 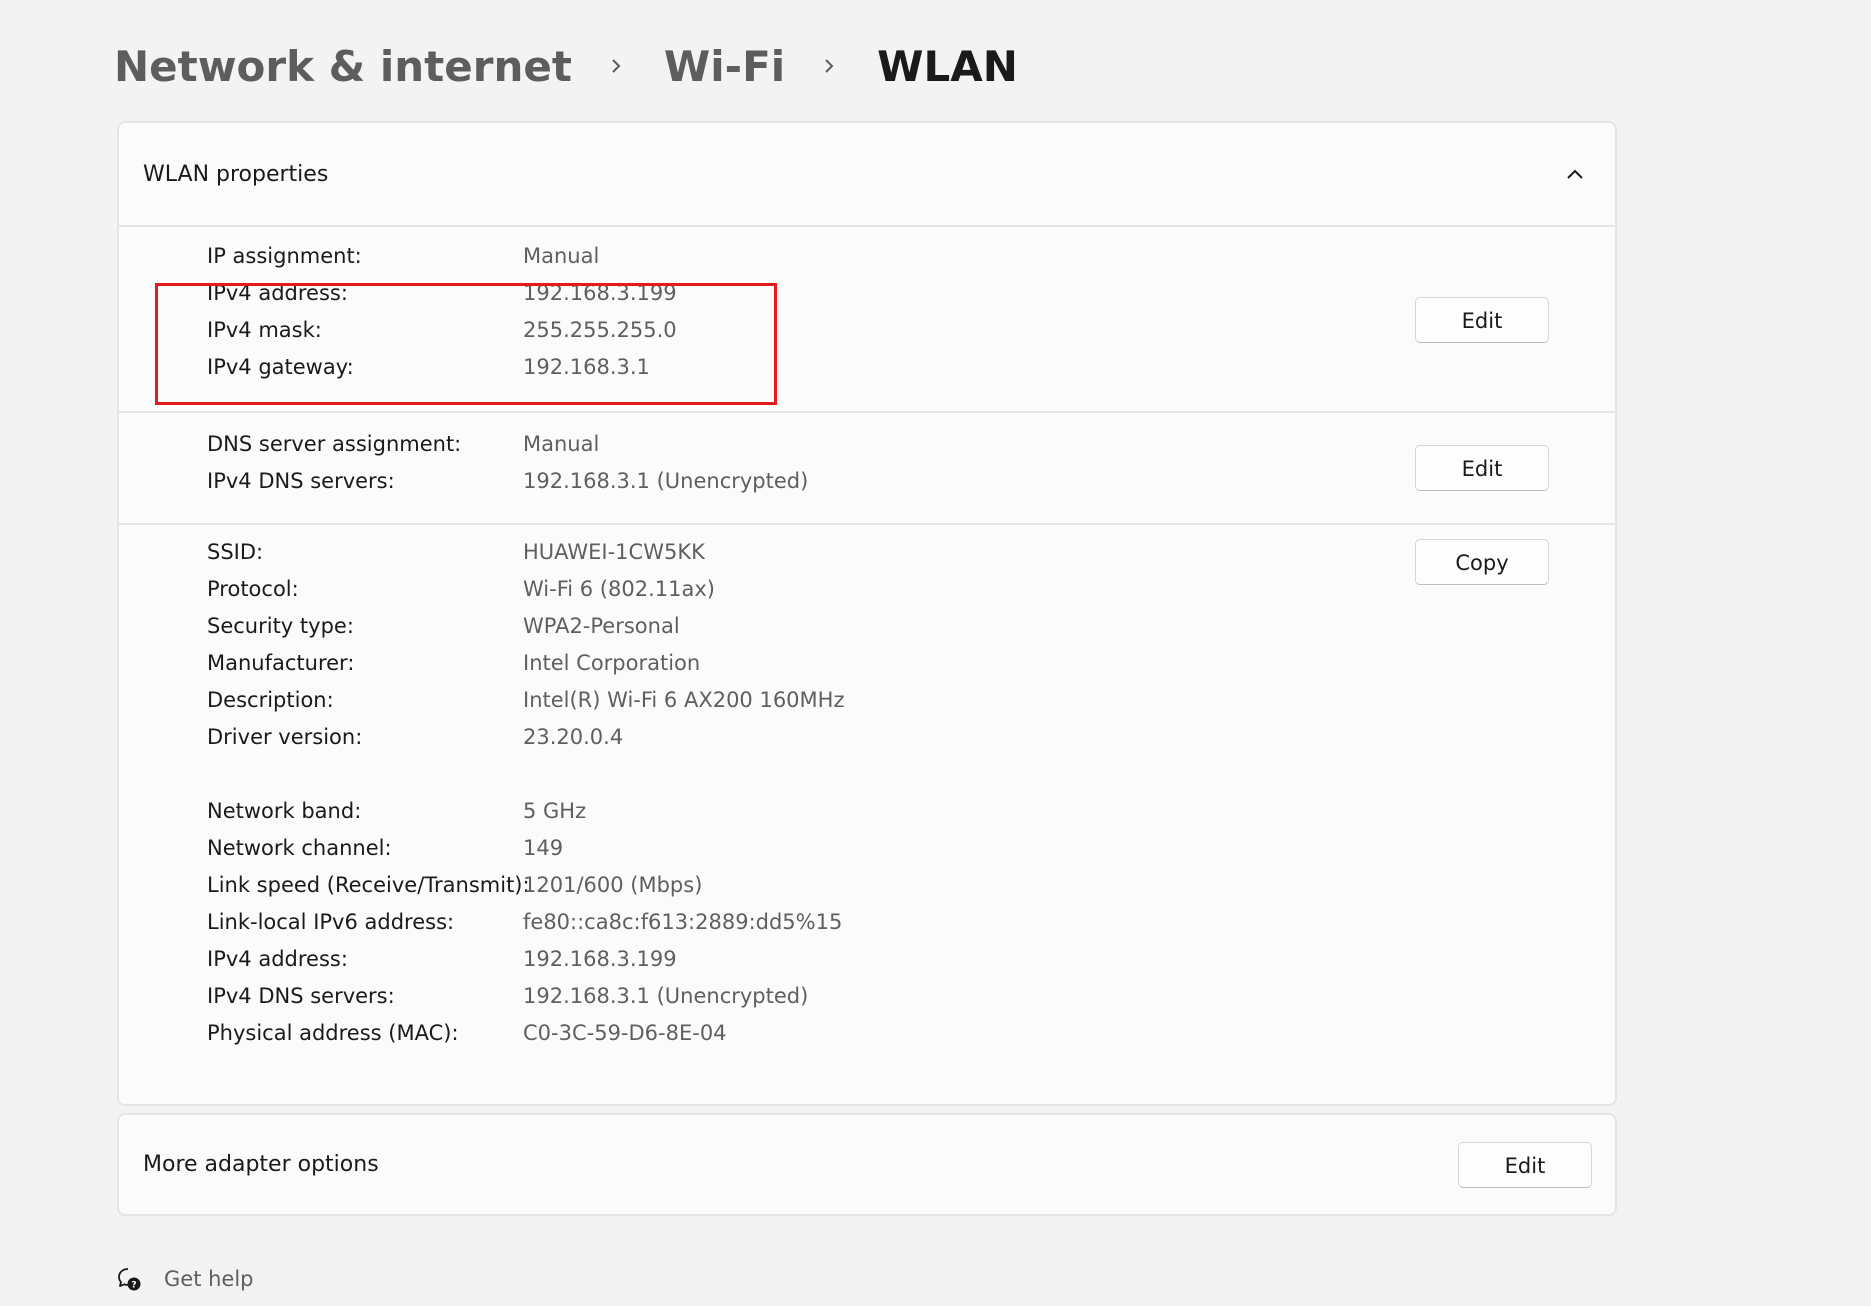 I want to click on breadcrumb: Network & internet Wi-Fi WLAN, so click(x=566, y=66).